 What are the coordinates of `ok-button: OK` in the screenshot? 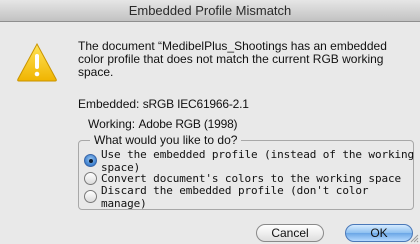 It's located at (379, 233).